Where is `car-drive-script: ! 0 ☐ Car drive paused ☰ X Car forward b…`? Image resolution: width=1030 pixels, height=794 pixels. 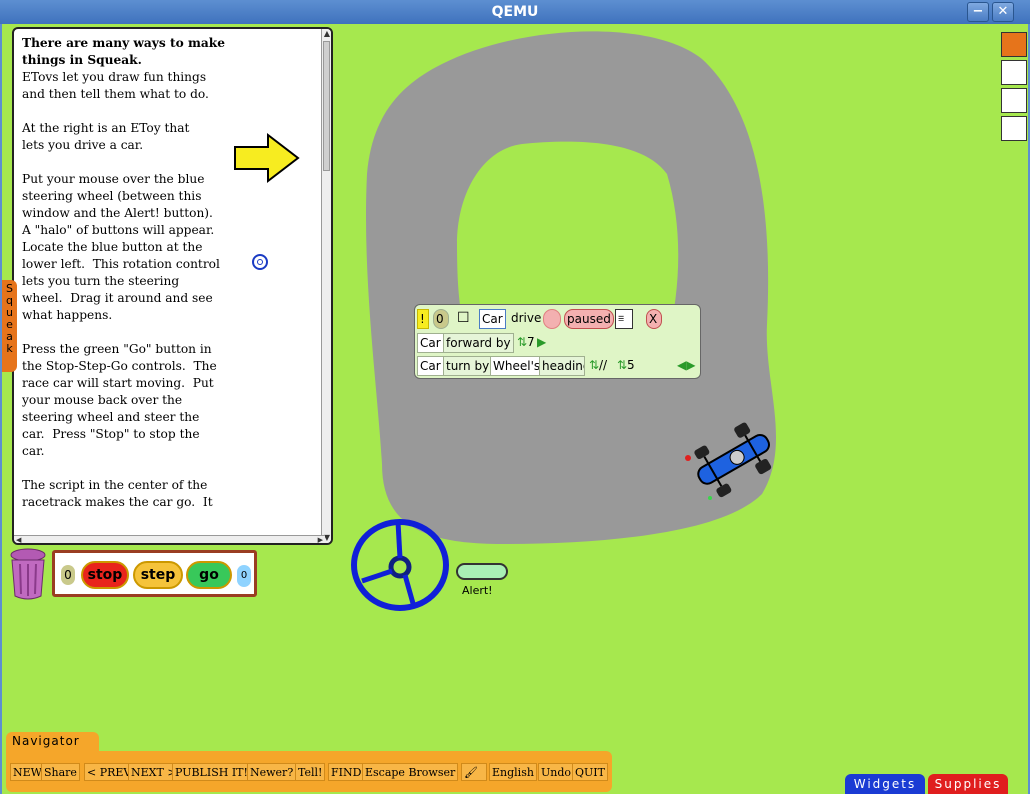 car-drive-script: ! 0 ☐ Car drive paused ☰ X Car forward b… is located at coordinates (557, 341).